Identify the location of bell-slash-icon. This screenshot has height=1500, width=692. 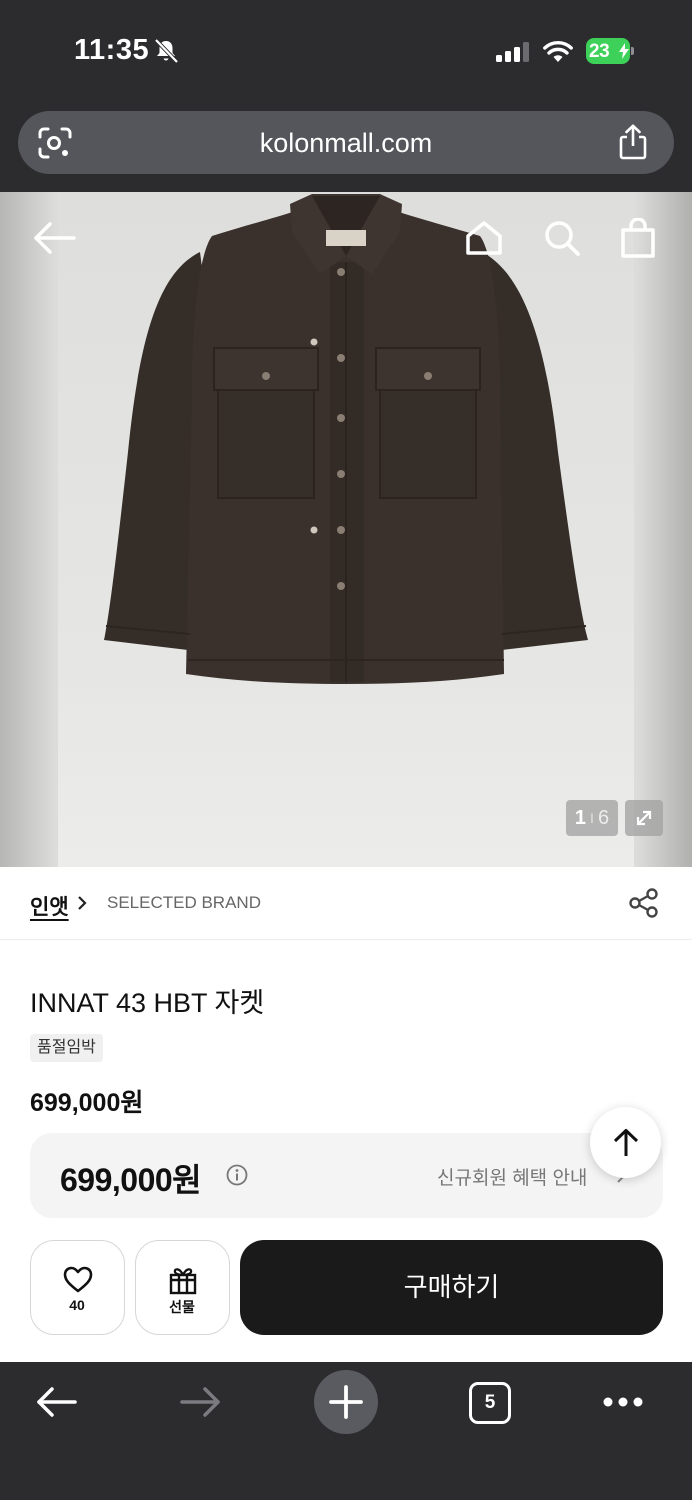
(166, 51).